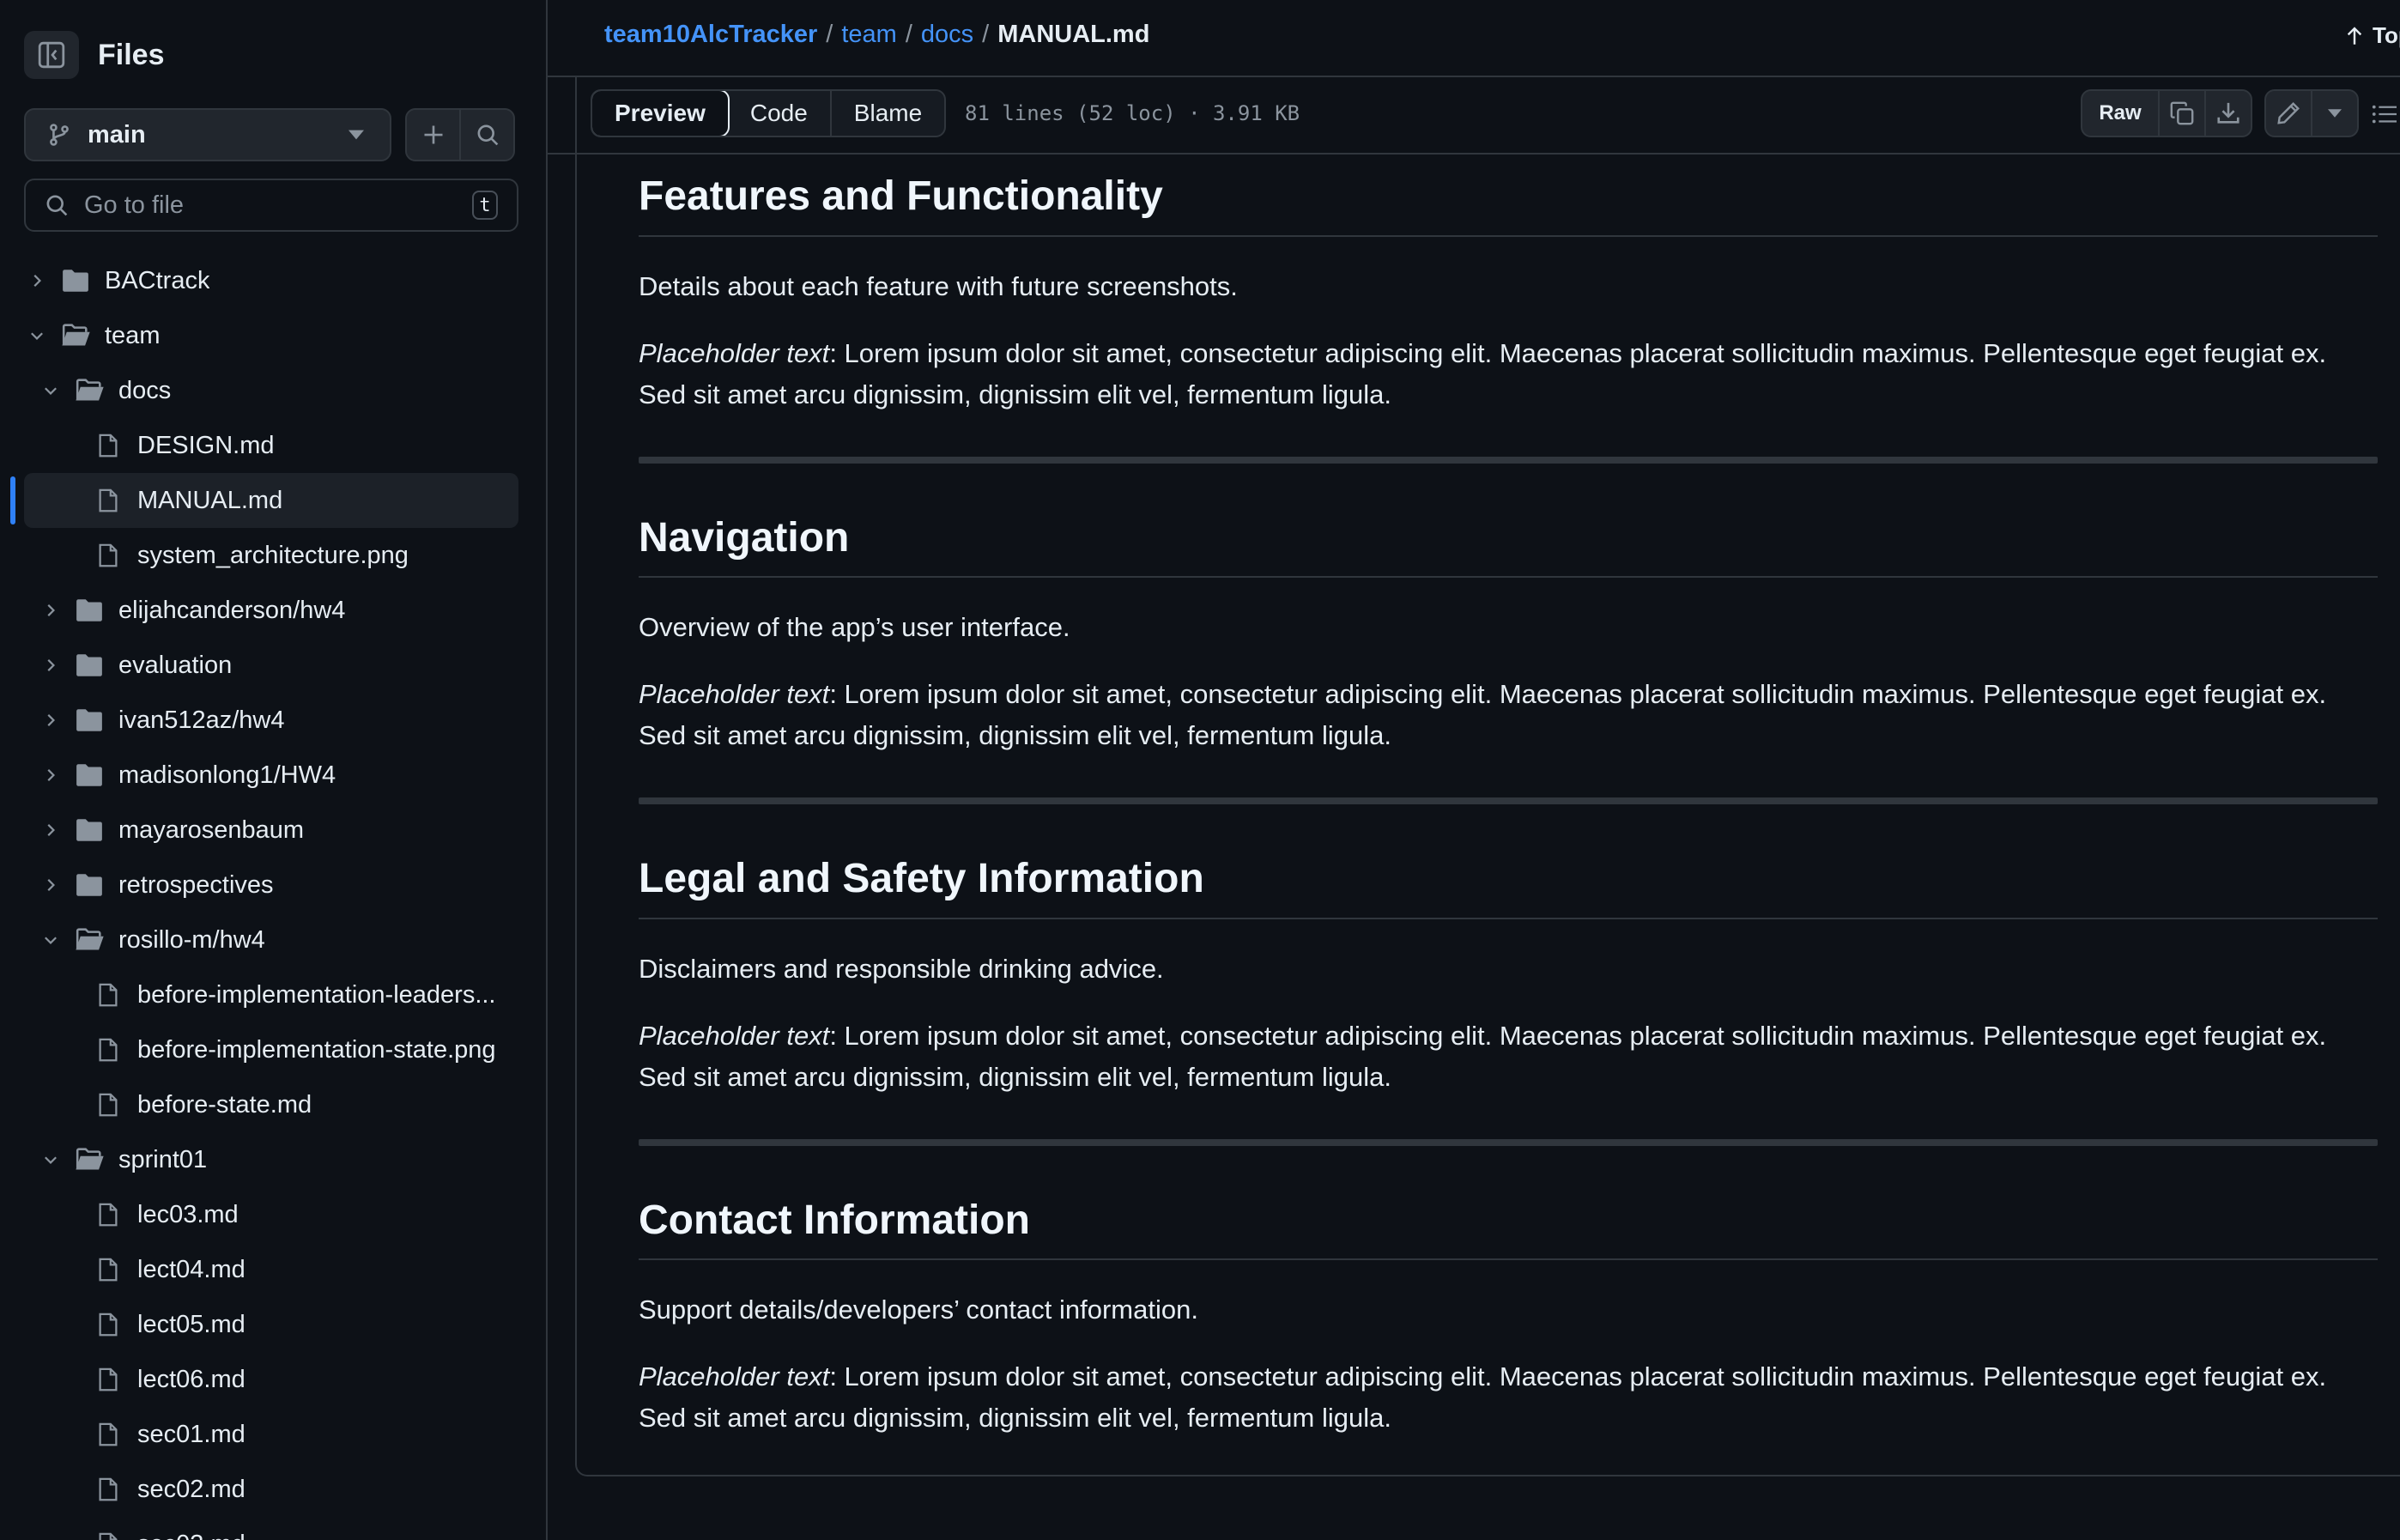  I want to click on tree-item-label: elijahcanderson/hw4, so click(232, 610).